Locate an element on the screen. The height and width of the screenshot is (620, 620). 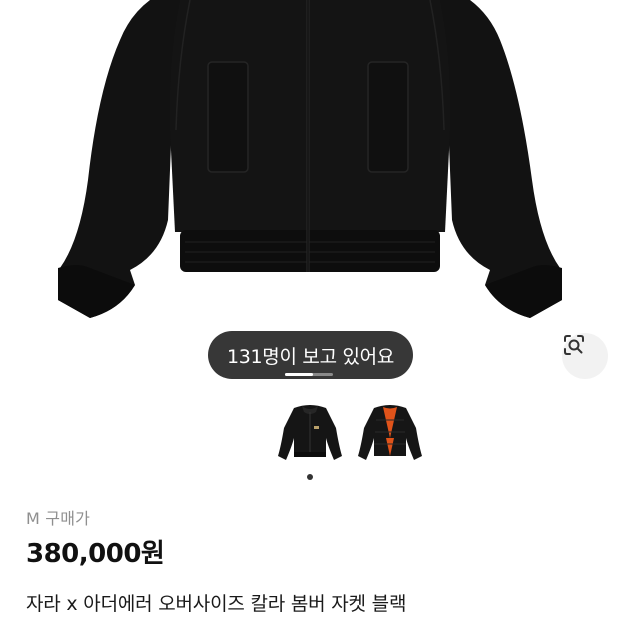
image-progress-indicator is located at coordinates (309, 374).